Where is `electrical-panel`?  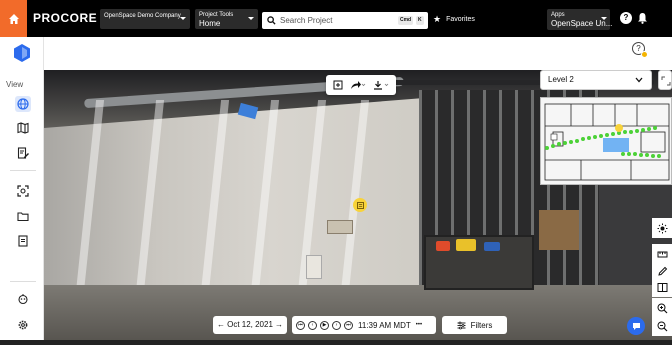 electrical-panel is located at coordinates (314, 267).